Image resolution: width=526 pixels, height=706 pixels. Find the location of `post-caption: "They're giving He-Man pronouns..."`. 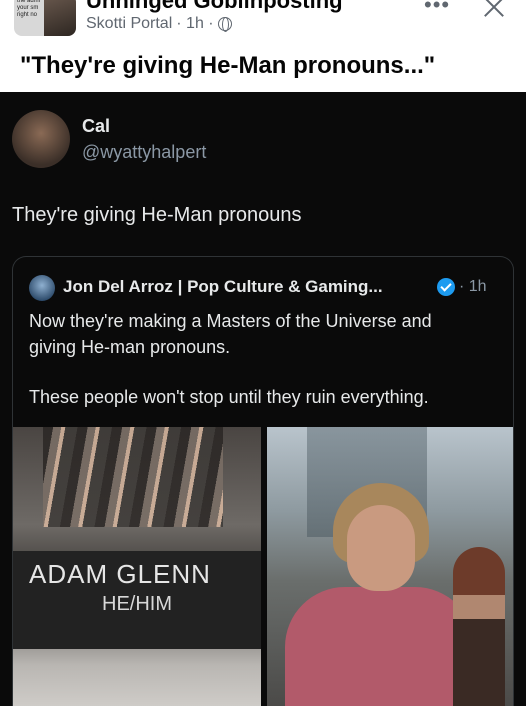

post-caption: "They're giving He-Man pronouns..." is located at coordinates (228, 65).